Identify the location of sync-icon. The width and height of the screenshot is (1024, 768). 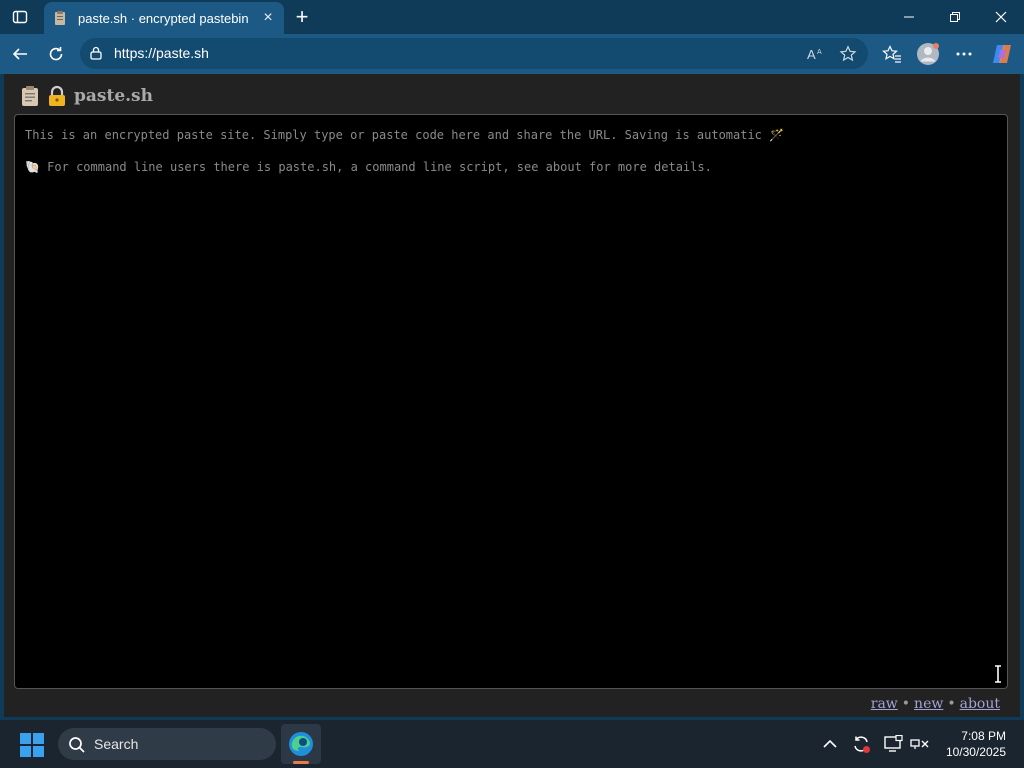
(862, 744).